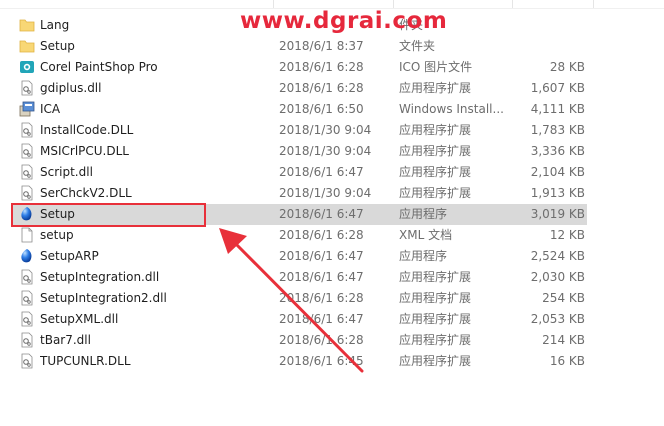  I want to click on annotation-arrow-shaft, so click(296, 304).